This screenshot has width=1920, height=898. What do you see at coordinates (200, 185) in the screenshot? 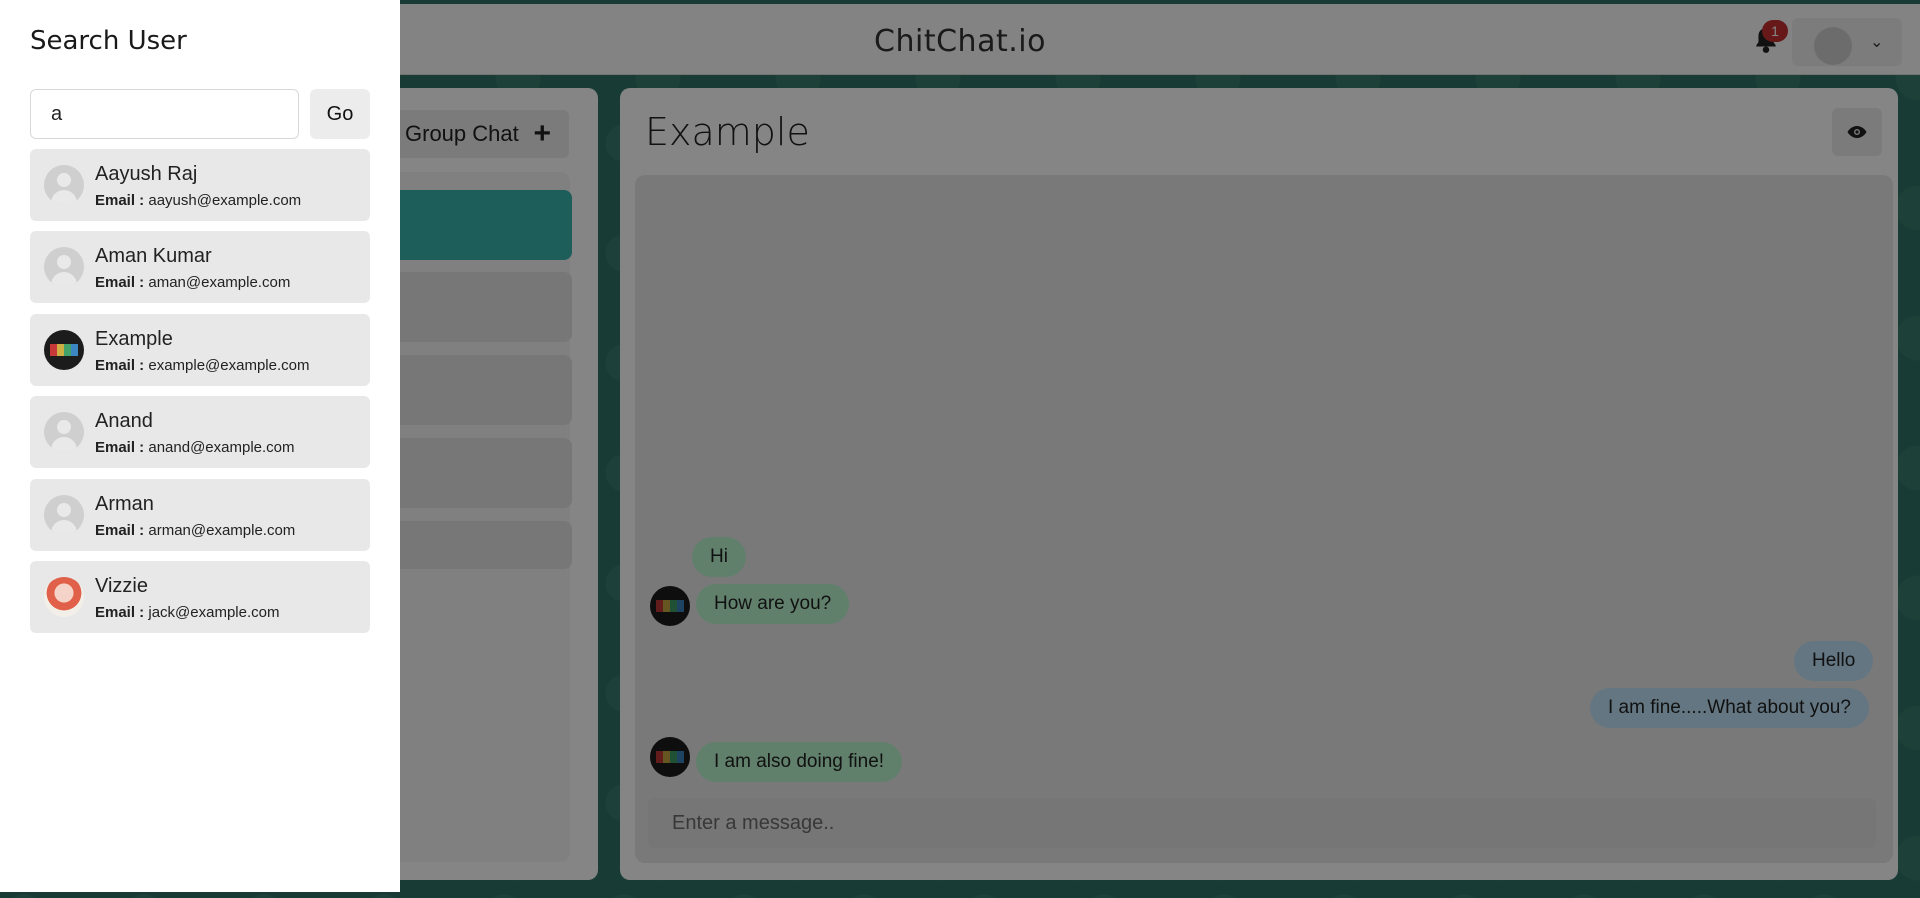
I see `user-result-item: Aayush Raj Email : aayush@example.com` at bounding box center [200, 185].